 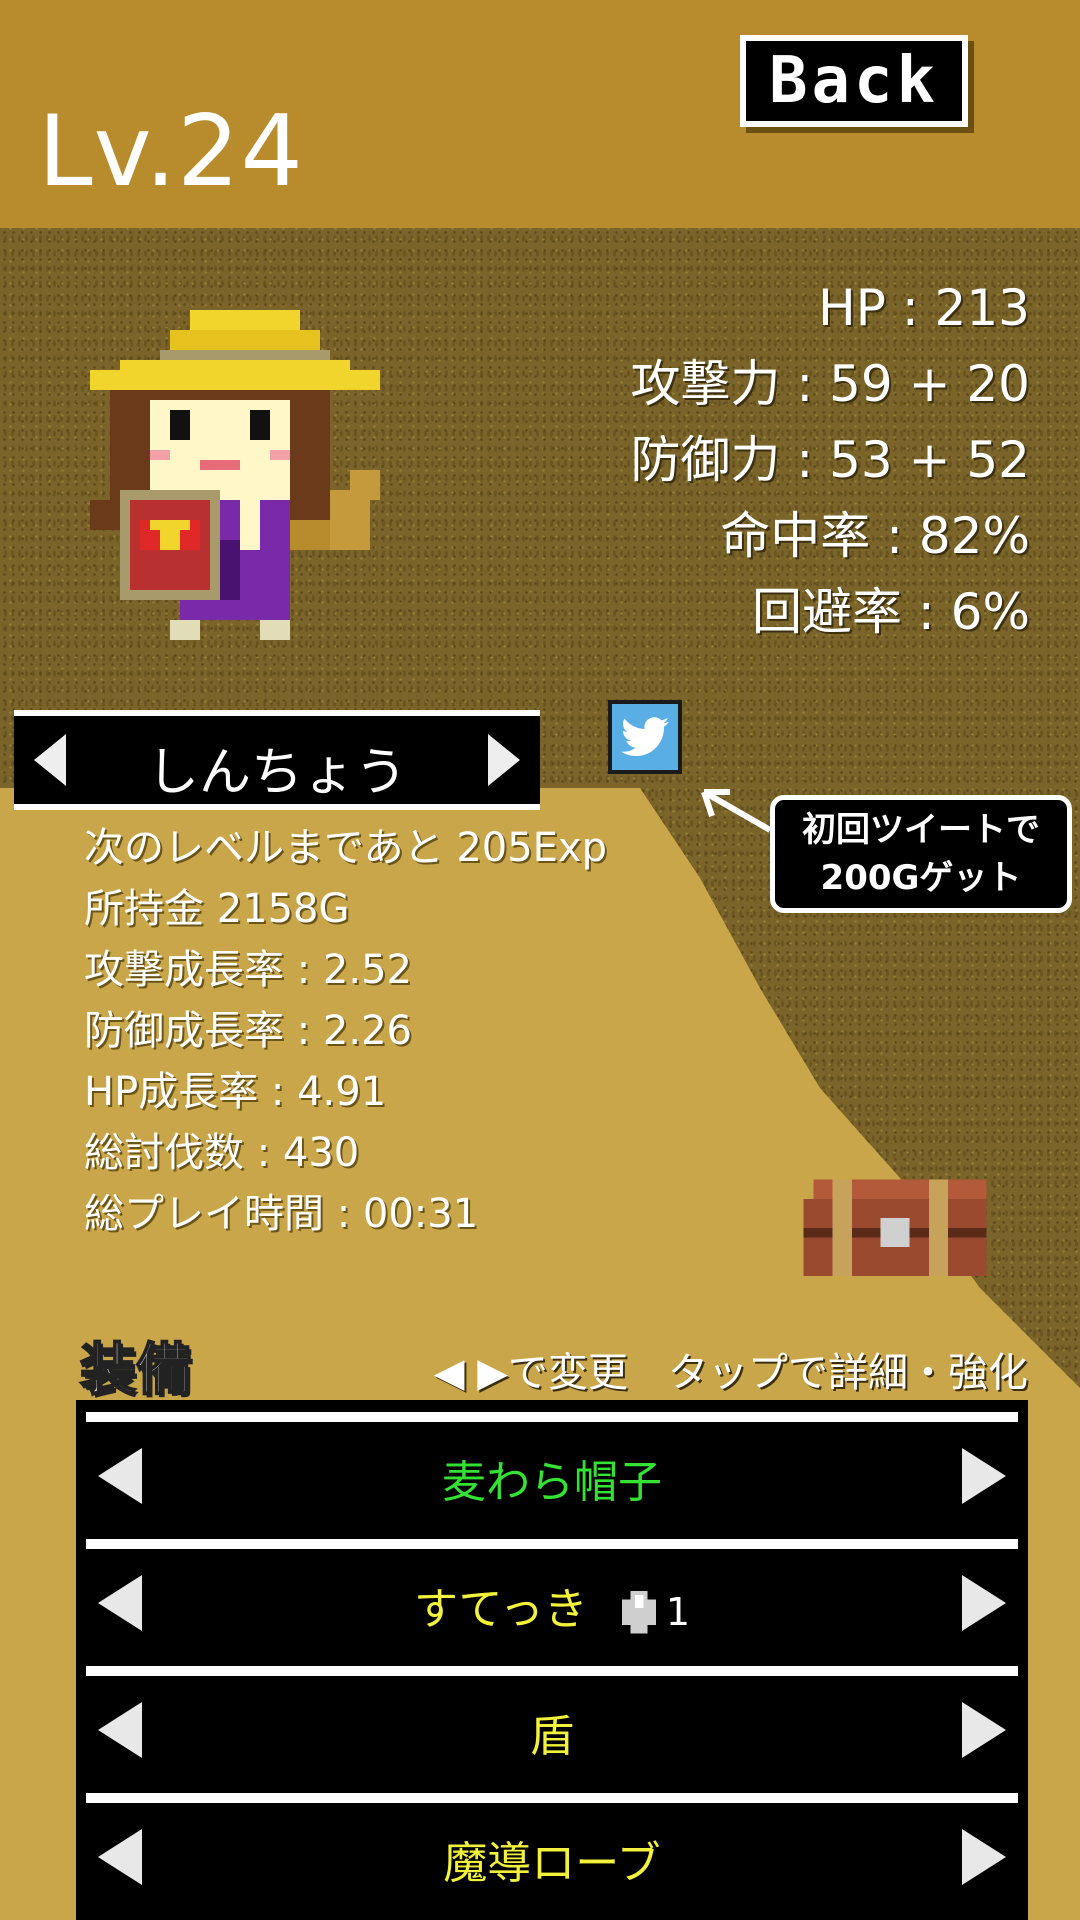 What do you see at coordinates (730, 1373) in the screenshot?
I see `equipment-hint: ◀ ▶で変更 タップで詳細・強化` at bounding box center [730, 1373].